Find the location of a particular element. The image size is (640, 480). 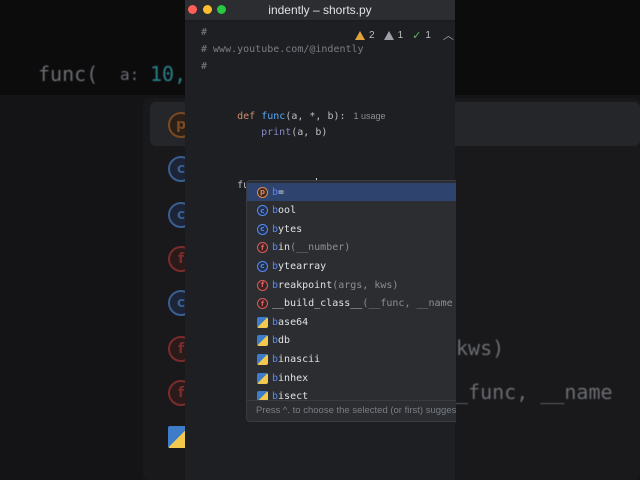

completion-item-label: breakpoint is located at coordinates (302, 285).